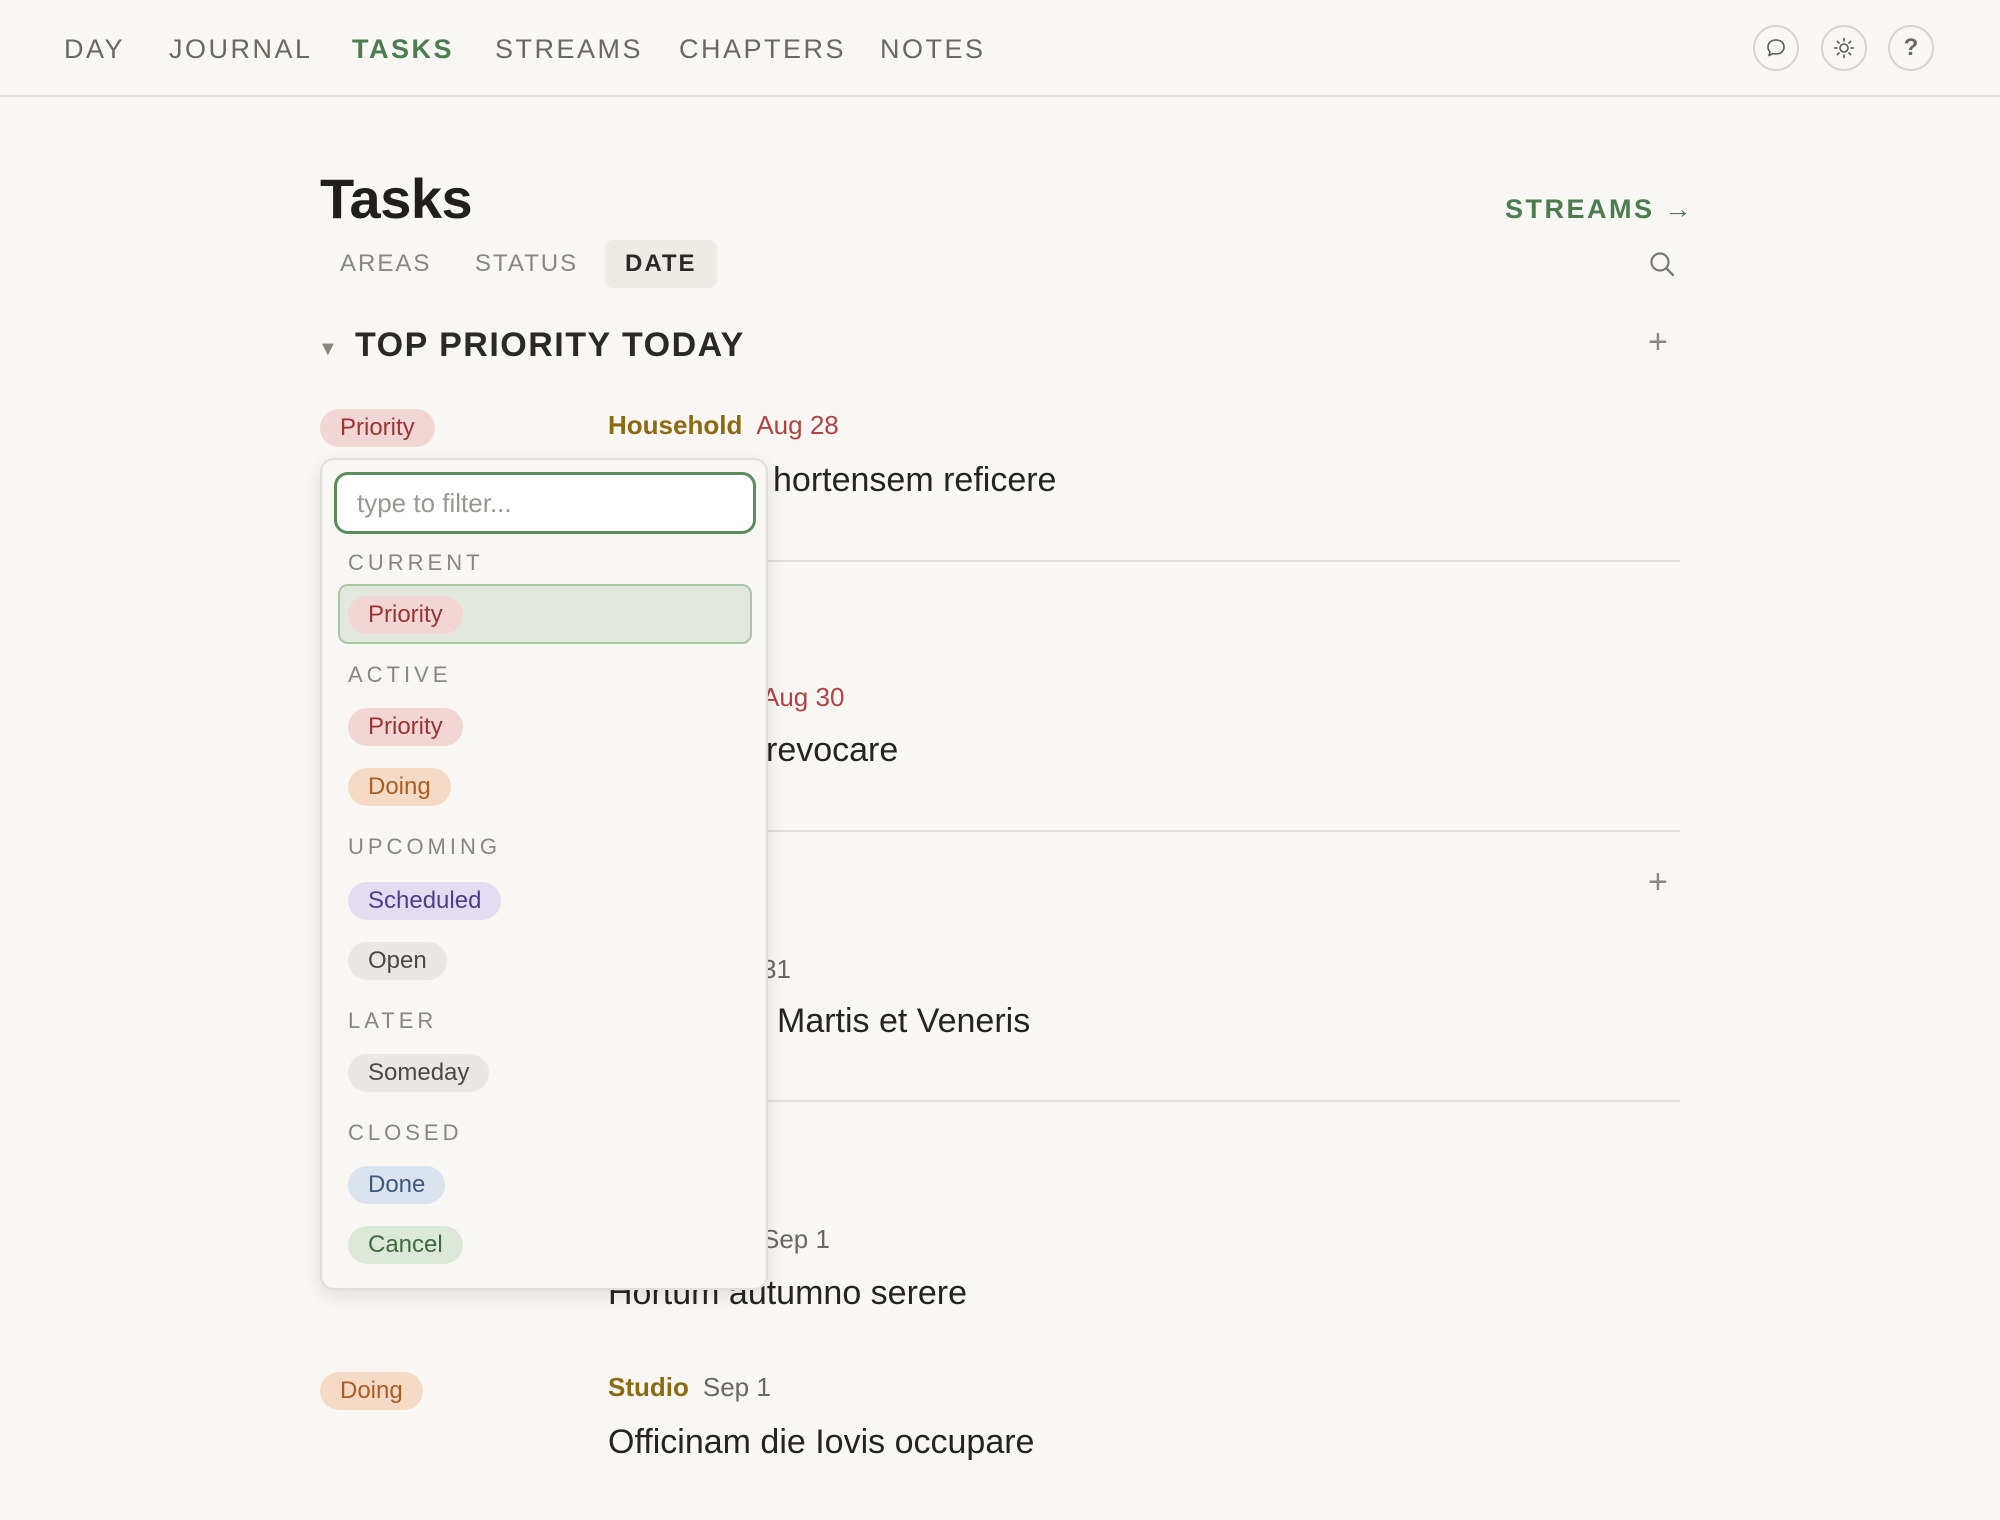 This screenshot has height=1520, width=2000. I want to click on sun-icon, so click(1844, 48).